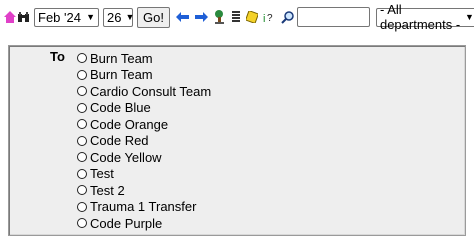 The height and width of the screenshot is (247, 474). I want to click on recipient-label: Code Blue, so click(120, 108).